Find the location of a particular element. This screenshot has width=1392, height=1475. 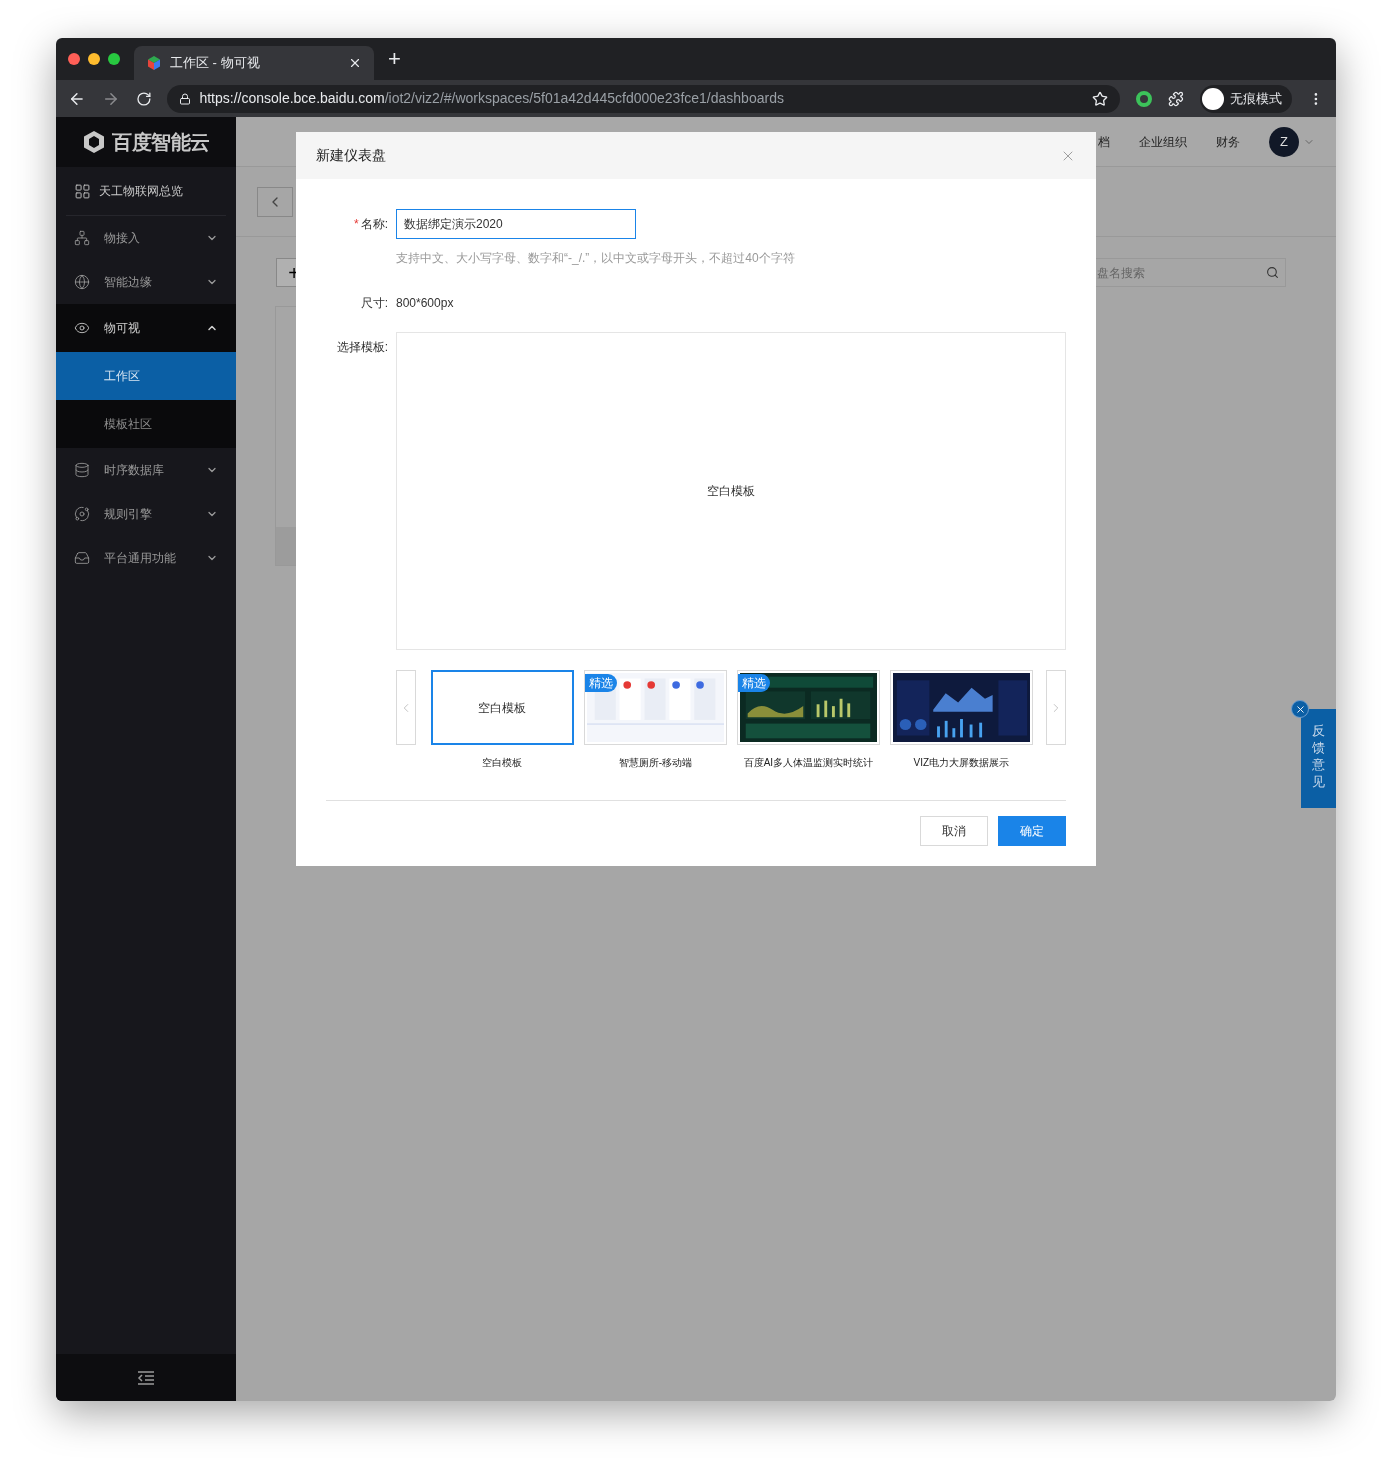

header-link: 企业组织 is located at coordinates (1163, 141).